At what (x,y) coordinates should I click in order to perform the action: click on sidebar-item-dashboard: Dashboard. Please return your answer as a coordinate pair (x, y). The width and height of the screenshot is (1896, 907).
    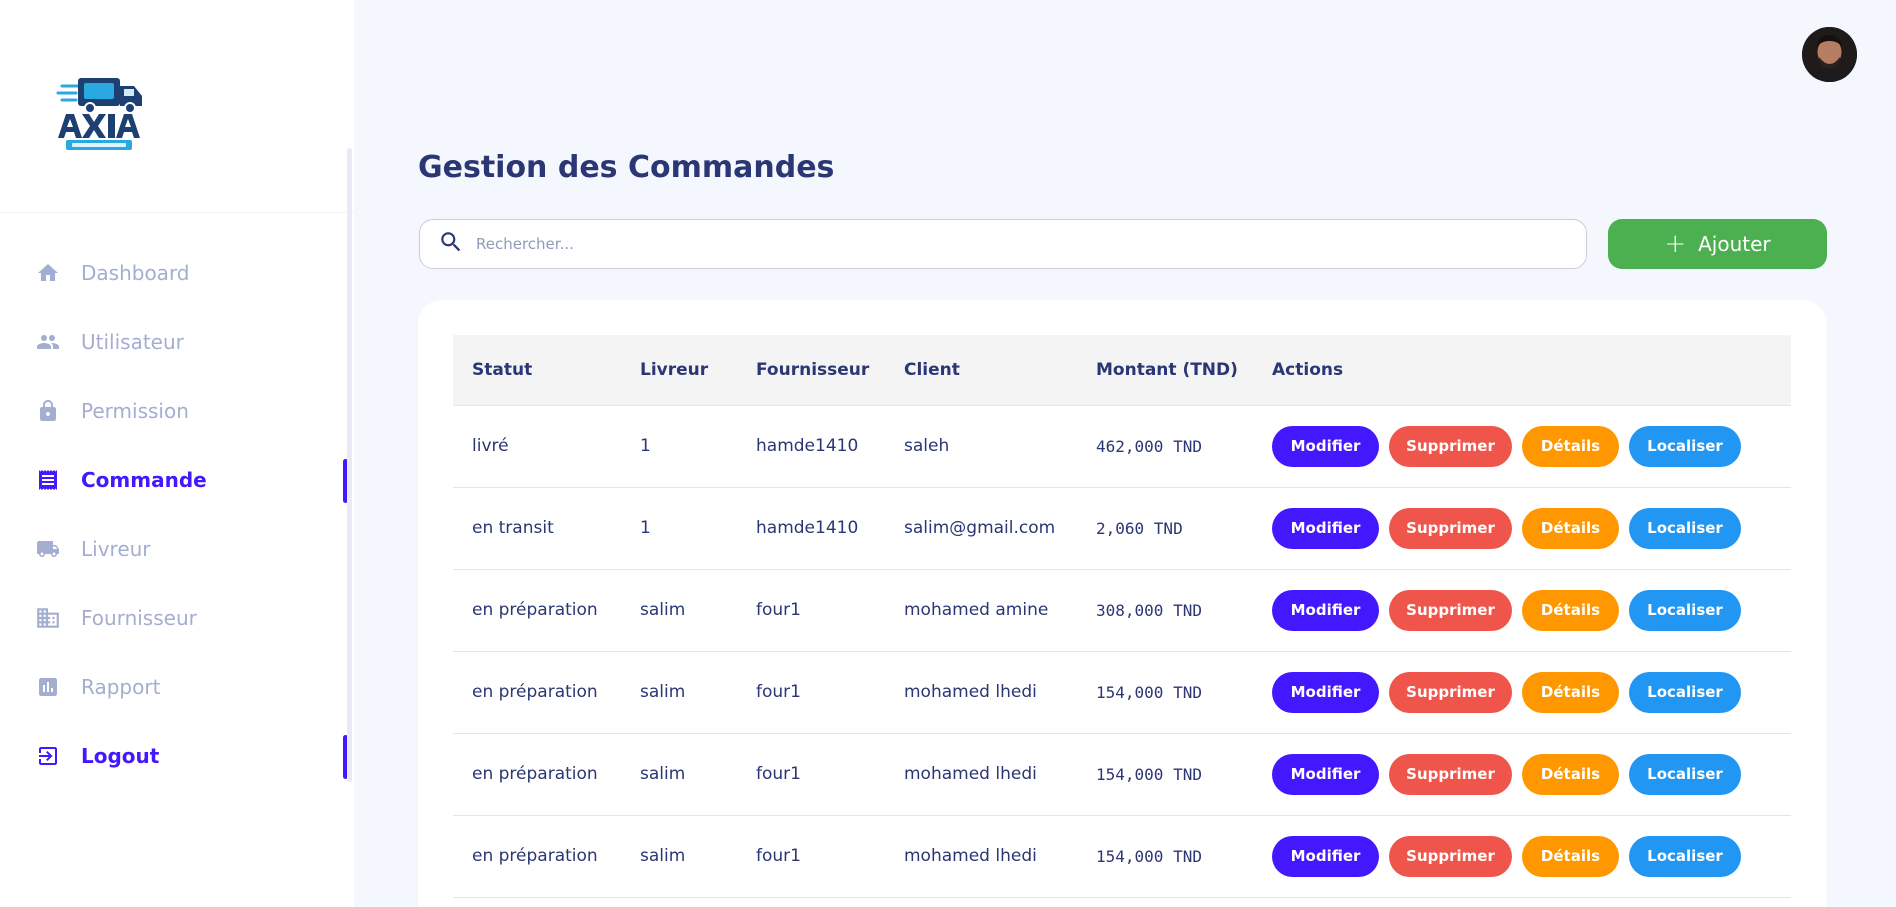
    Looking at the image, I should click on (177, 272).